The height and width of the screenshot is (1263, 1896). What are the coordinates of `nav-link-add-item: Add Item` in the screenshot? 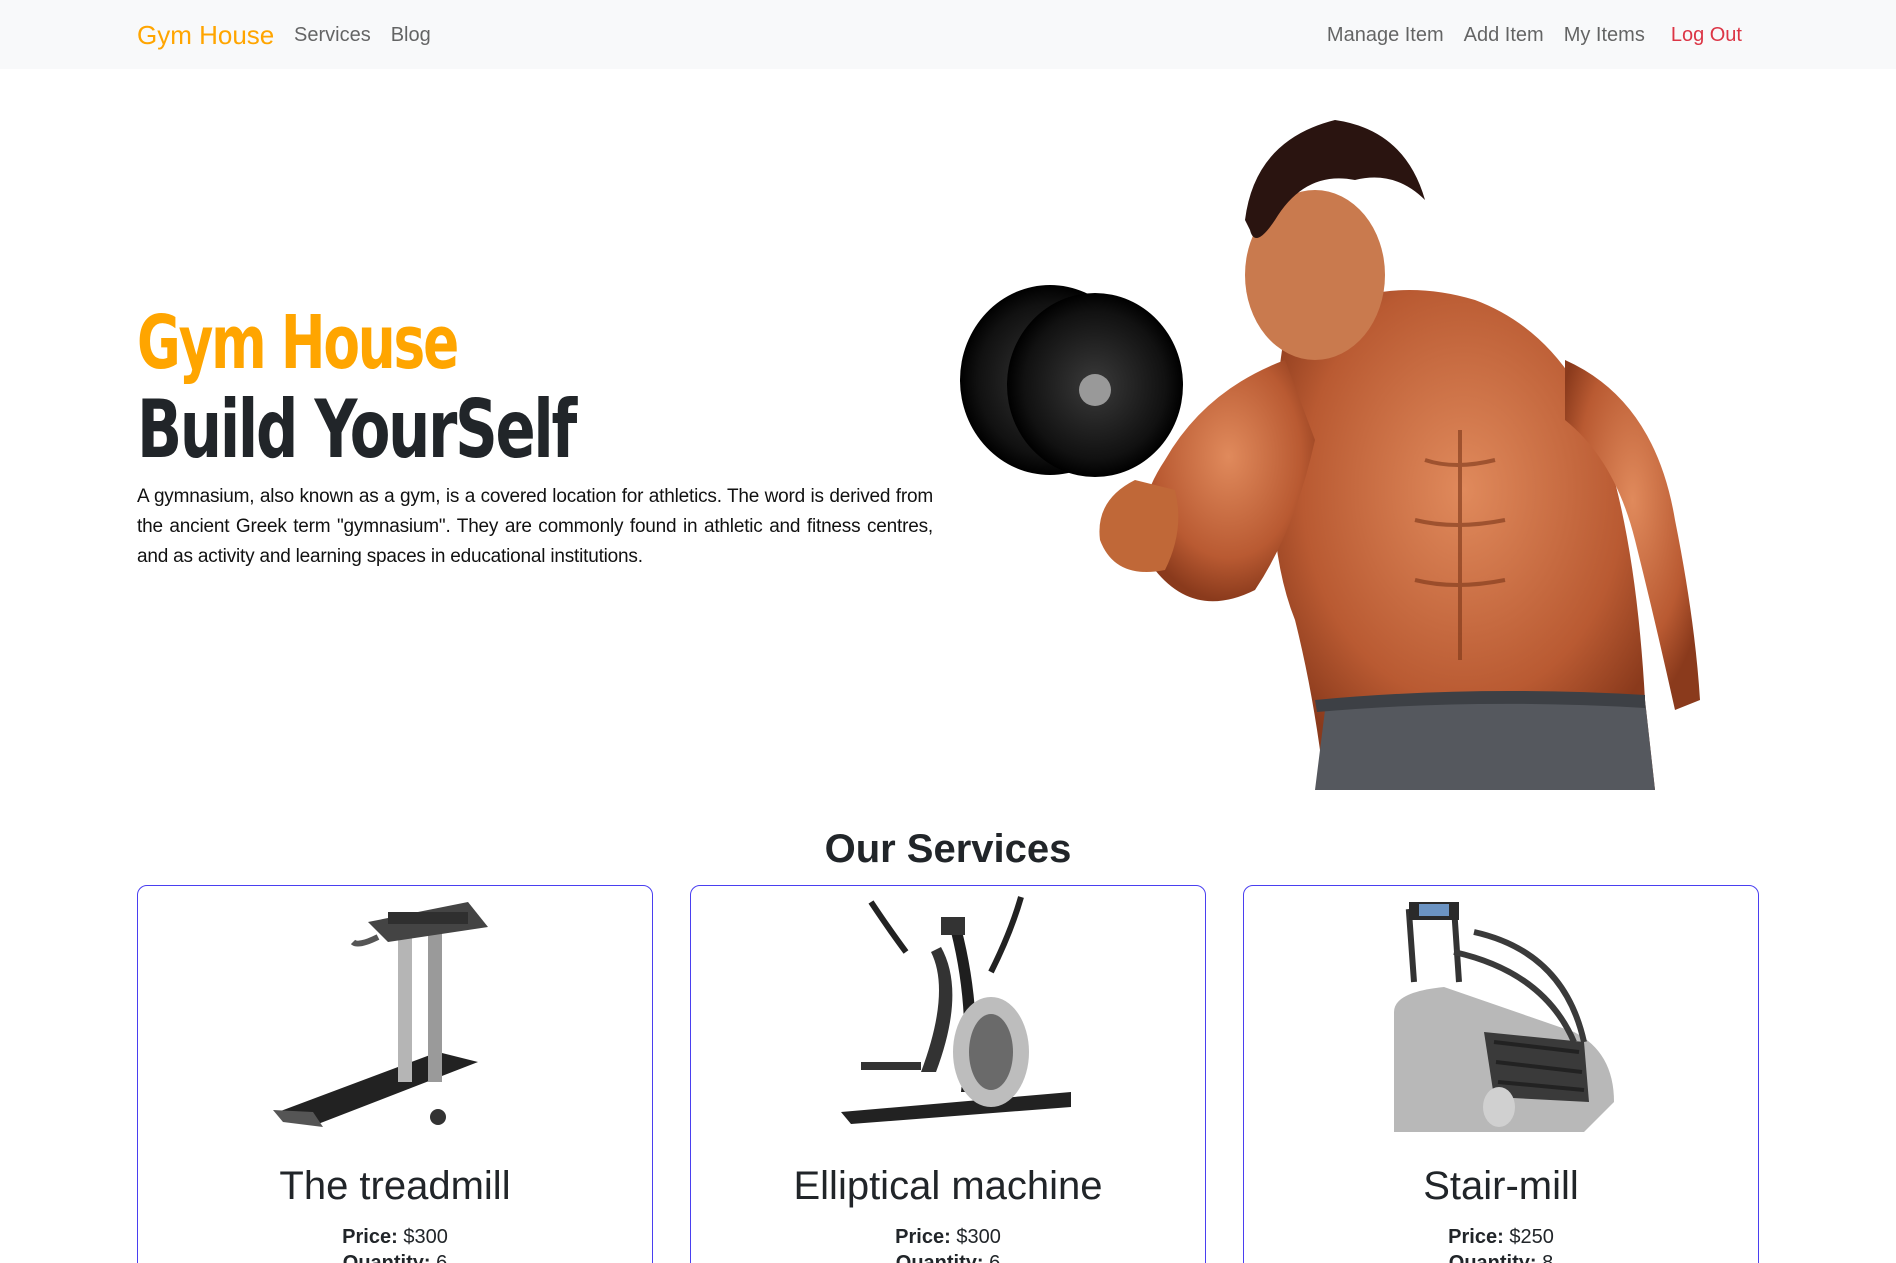 It's located at (1504, 35).